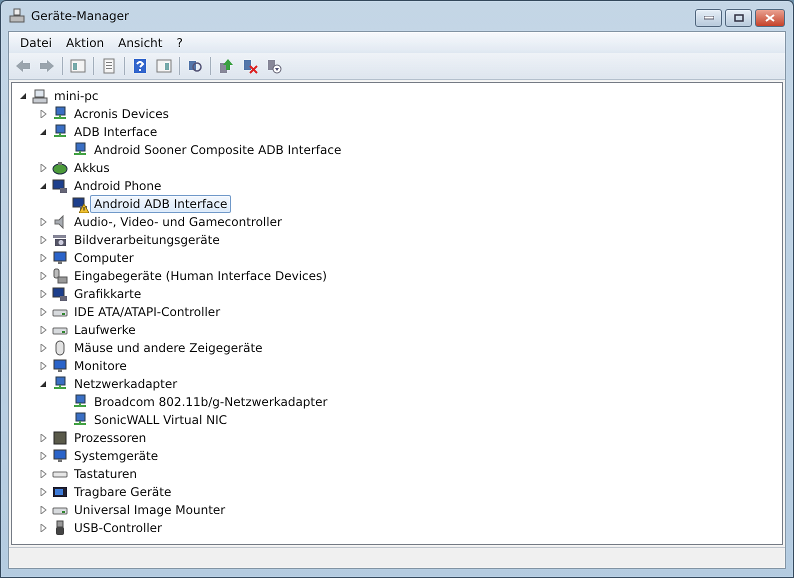 Image resolution: width=794 pixels, height=578 pixels. Describe the element at coordinates (161, 420) in the screenshot. I see `tree-item: SonicWALL Virtual NIC` at that location.